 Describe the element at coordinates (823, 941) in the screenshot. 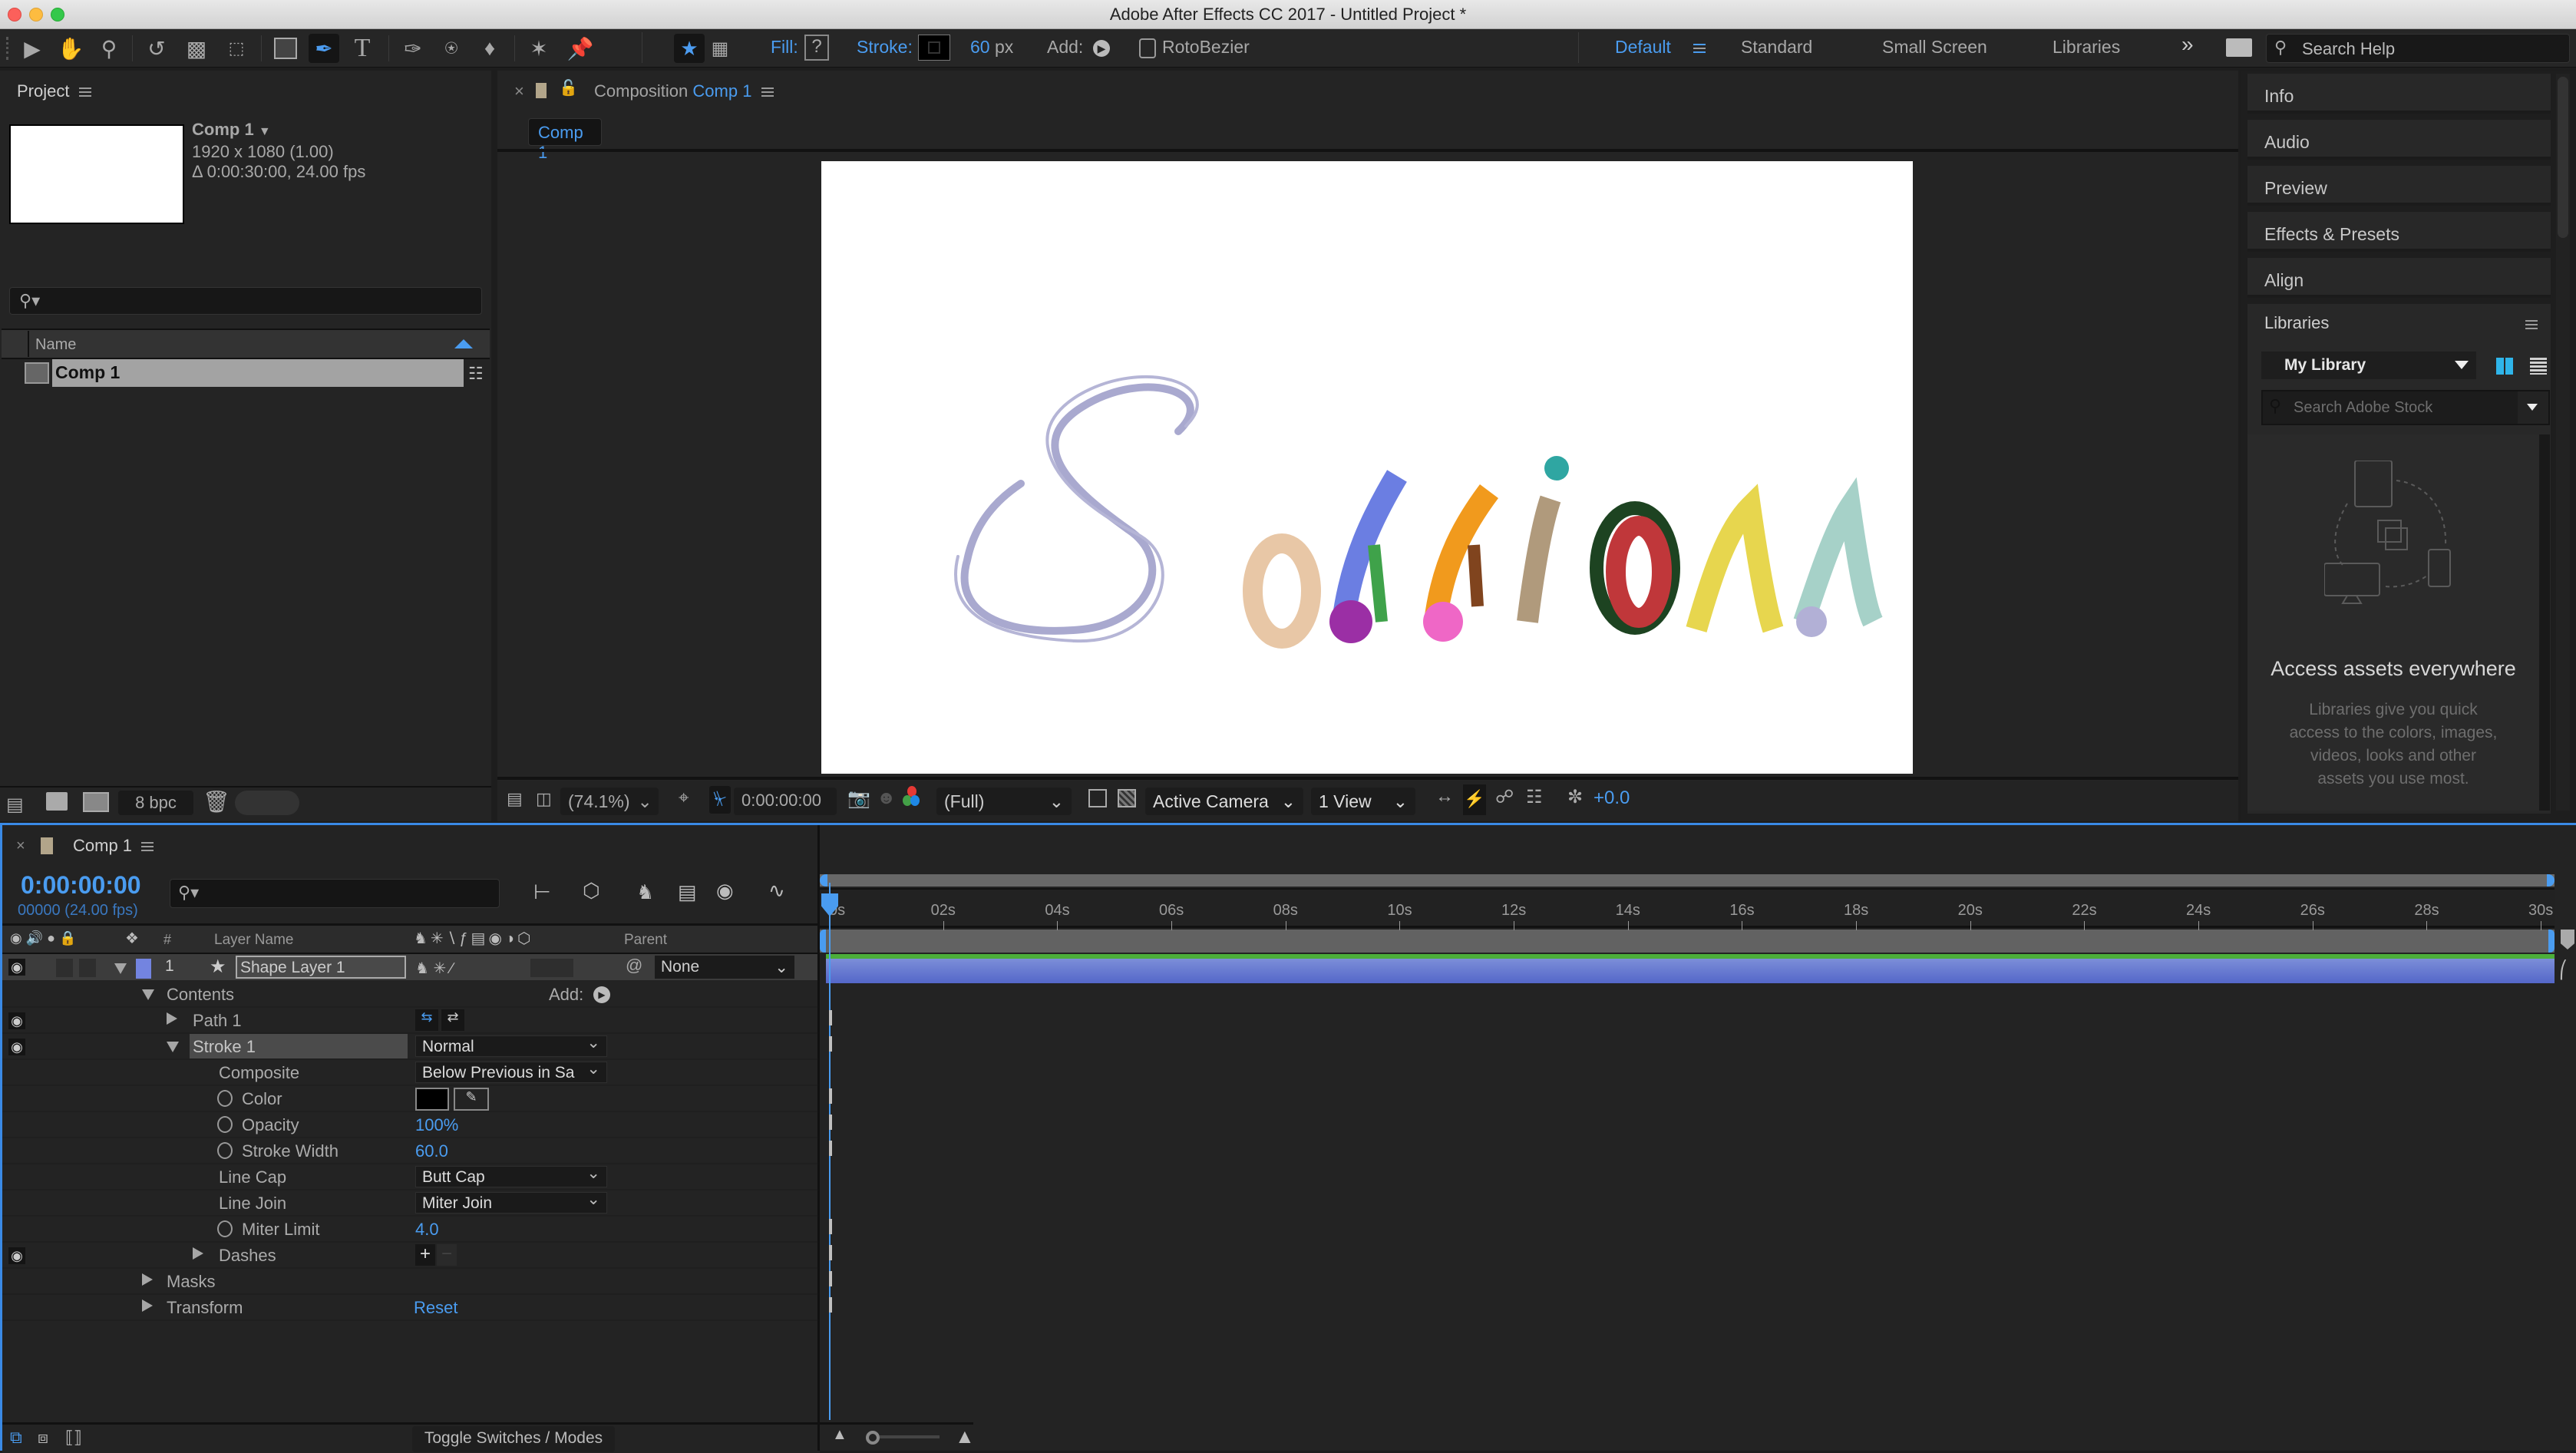

I see `work-area-start-handle` at that location.